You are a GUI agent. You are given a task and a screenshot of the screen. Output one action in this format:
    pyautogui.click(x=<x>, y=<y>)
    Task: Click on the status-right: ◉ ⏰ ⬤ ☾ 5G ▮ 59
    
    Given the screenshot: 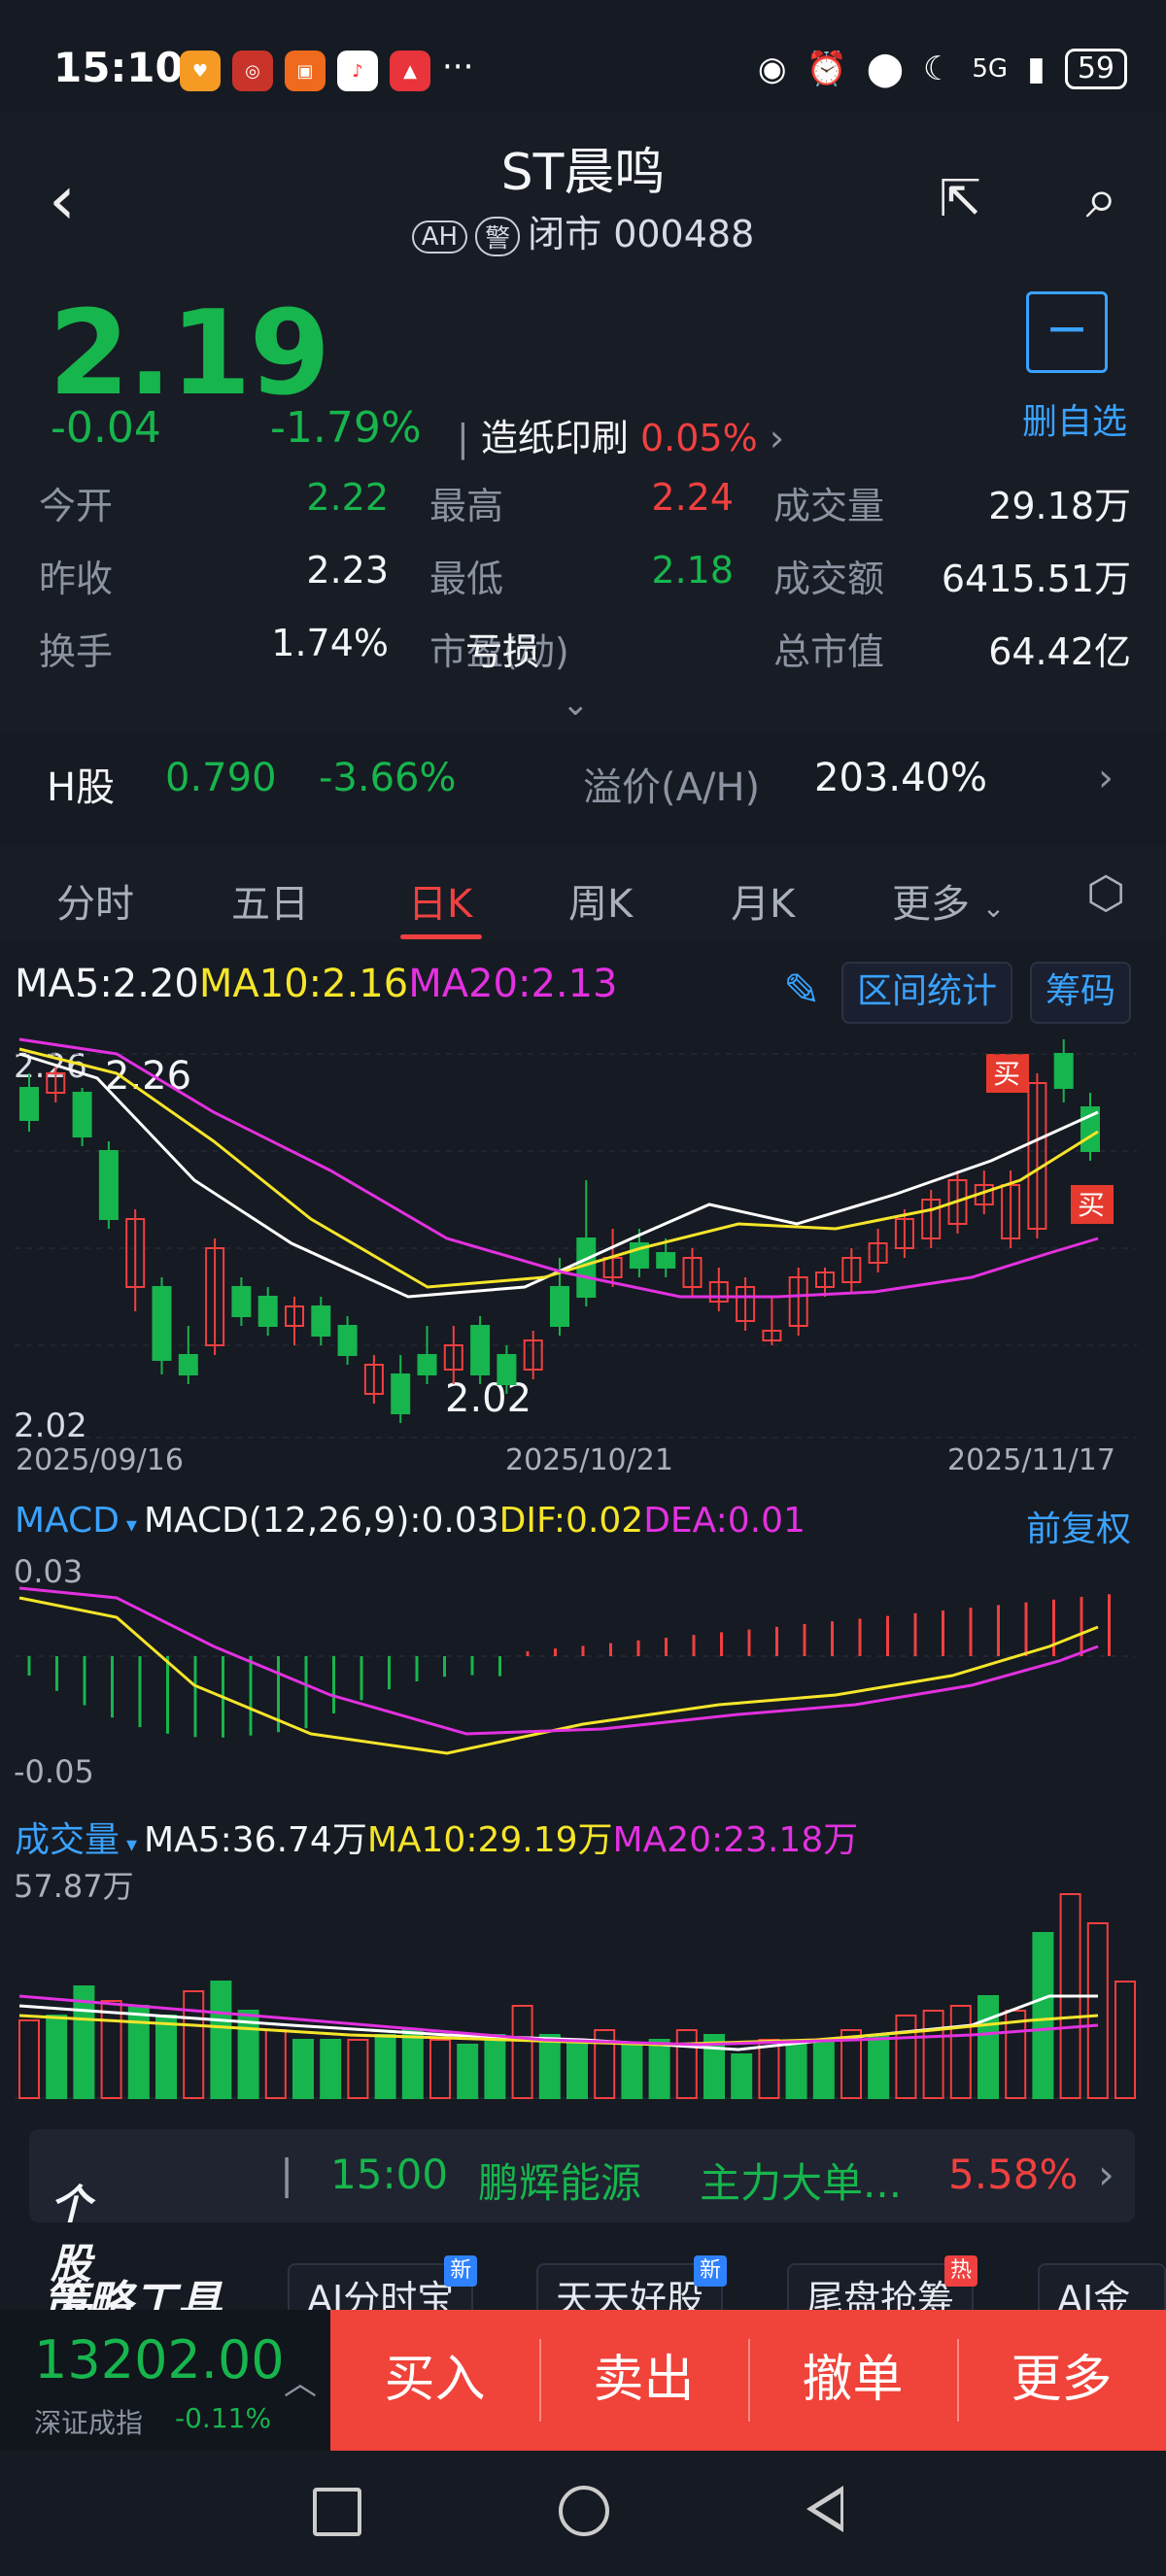 What is the action you would take?
    pyautogui.click(x=942, y=69)
    